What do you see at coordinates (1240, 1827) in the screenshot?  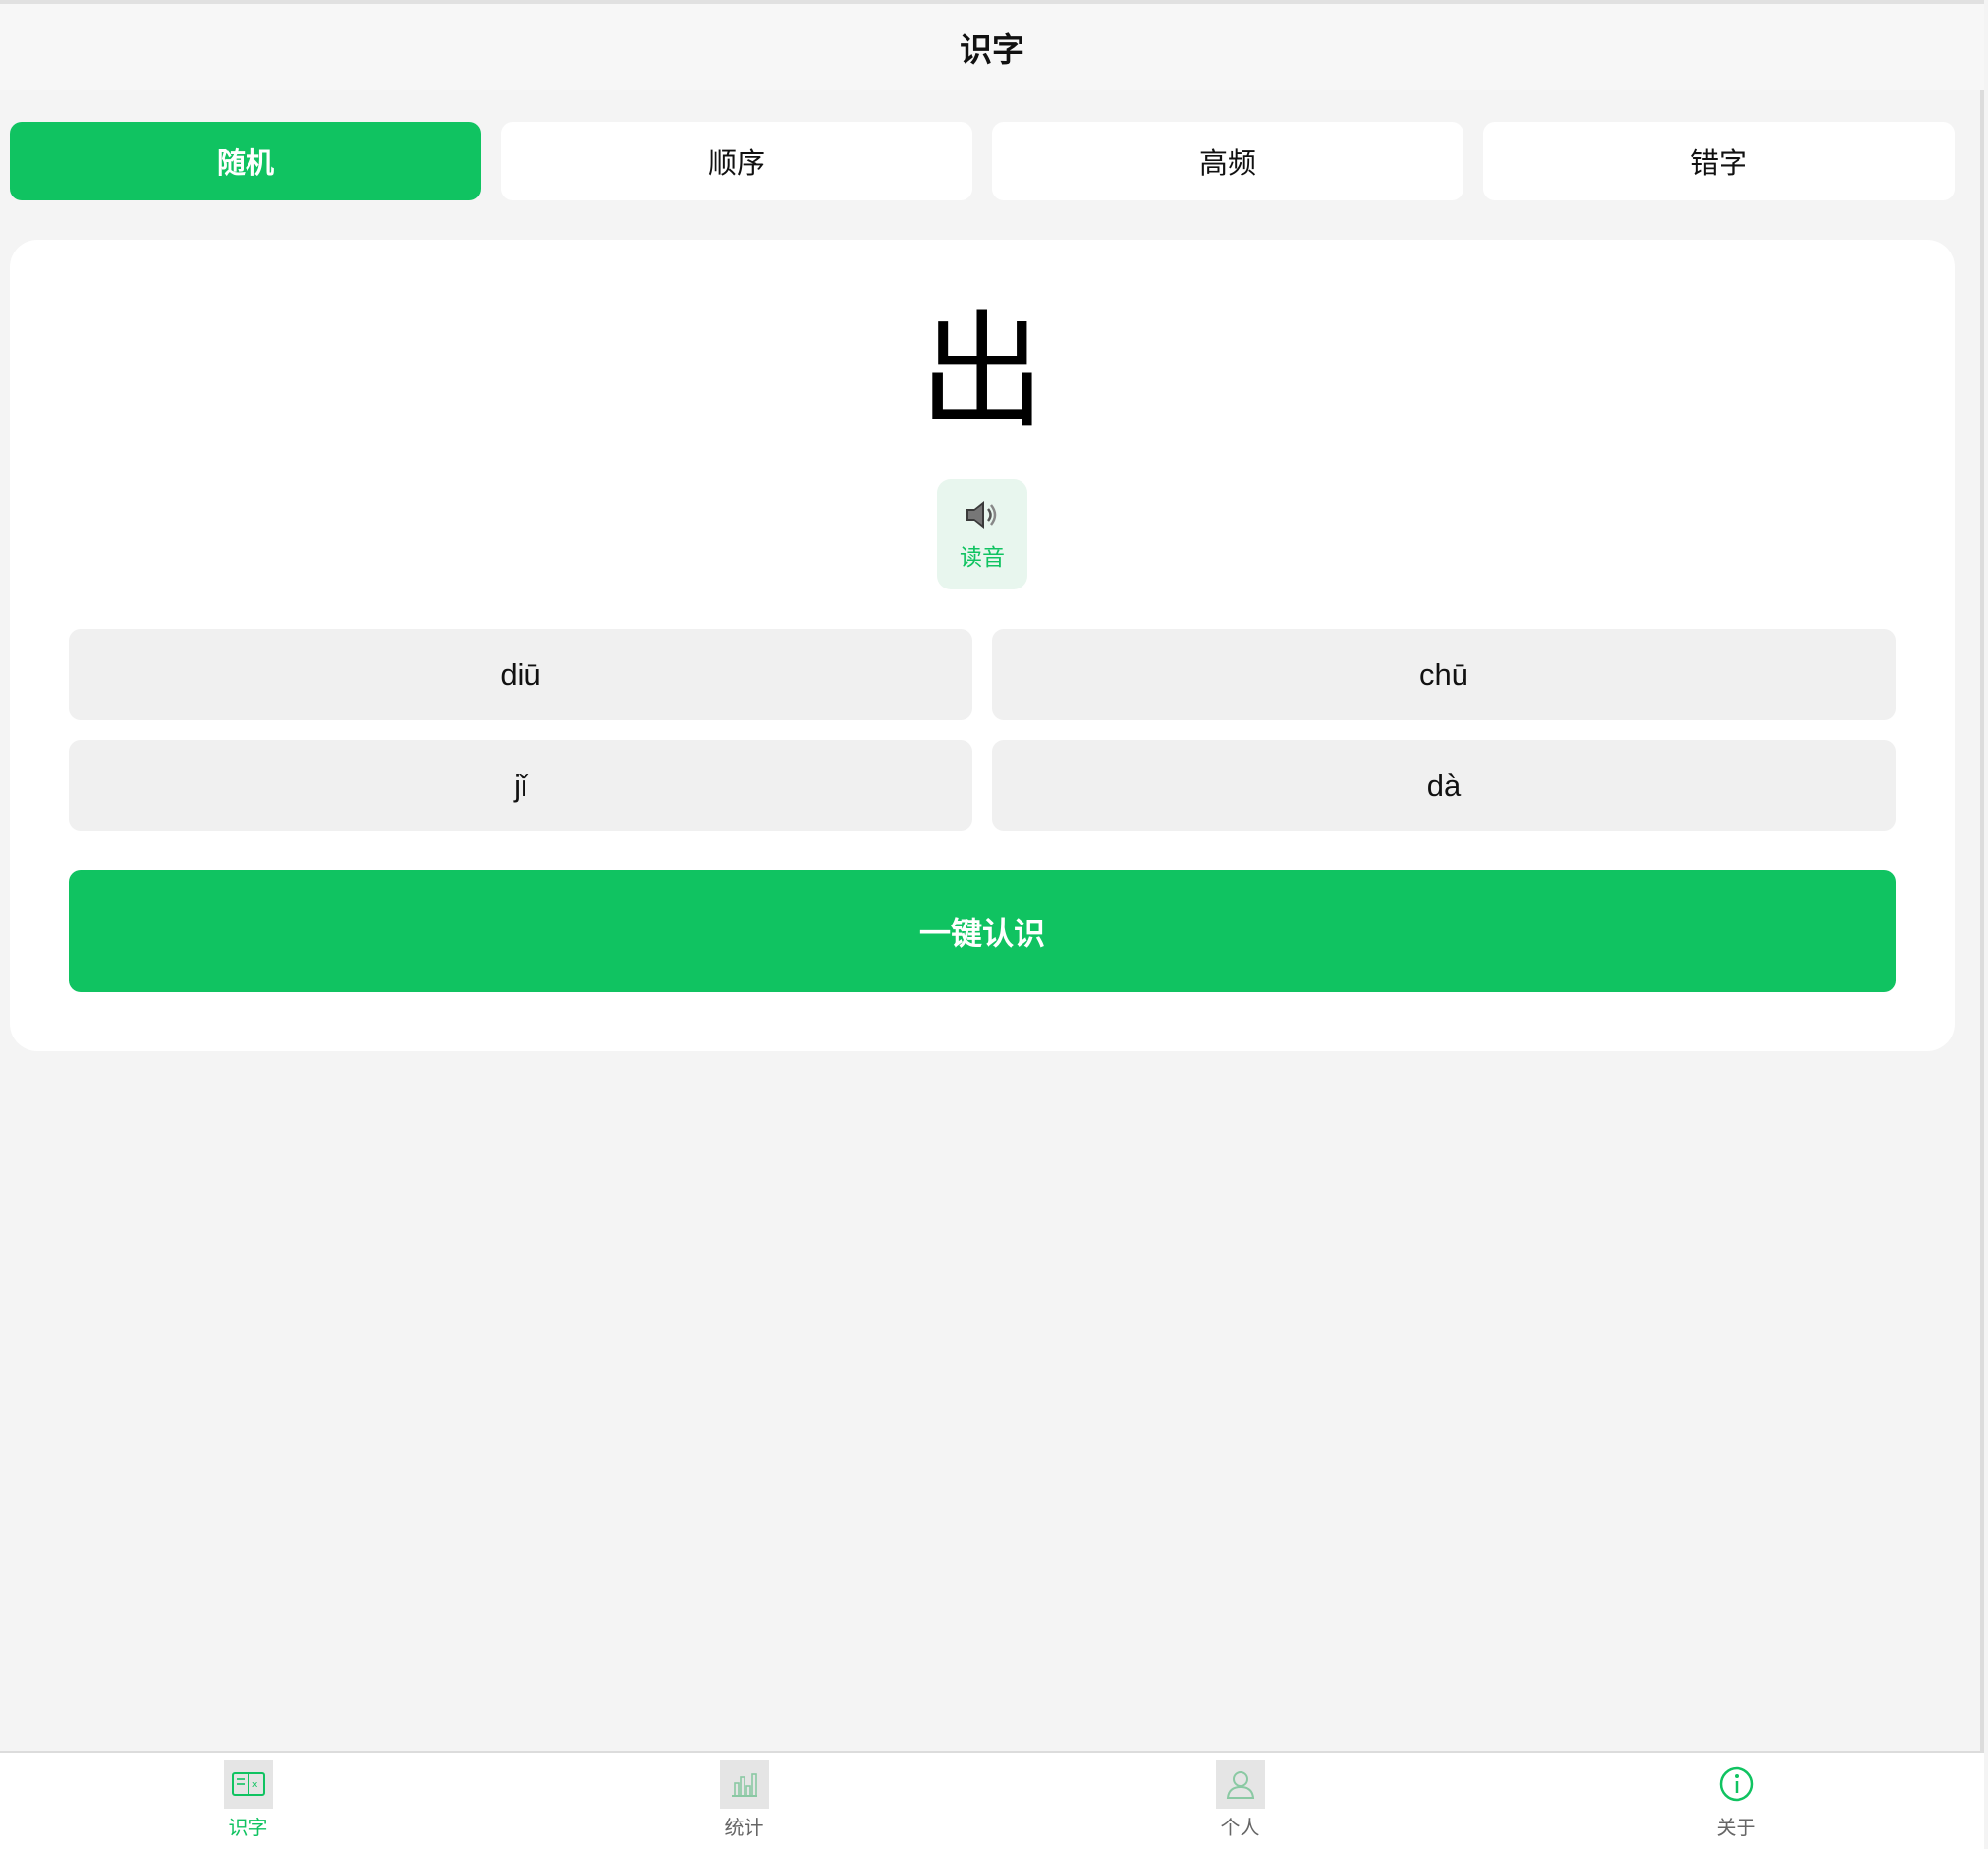 I see `nav-label-profile: 个人` at bounding box center [1240, 1827].